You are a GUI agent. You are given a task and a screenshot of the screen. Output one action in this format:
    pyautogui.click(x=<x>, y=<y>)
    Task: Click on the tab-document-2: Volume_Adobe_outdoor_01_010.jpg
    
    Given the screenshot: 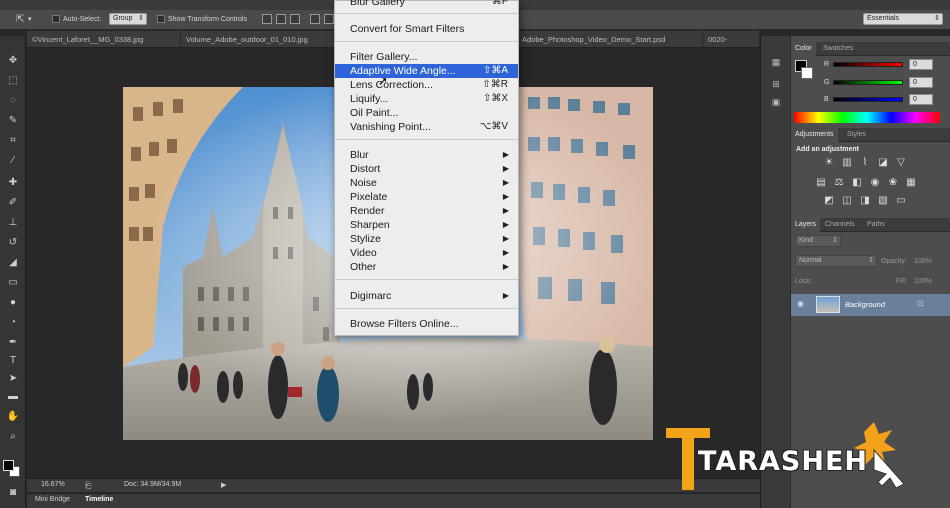 What is the action you would take?
    pyautogui.click(x=267, y=39)
    